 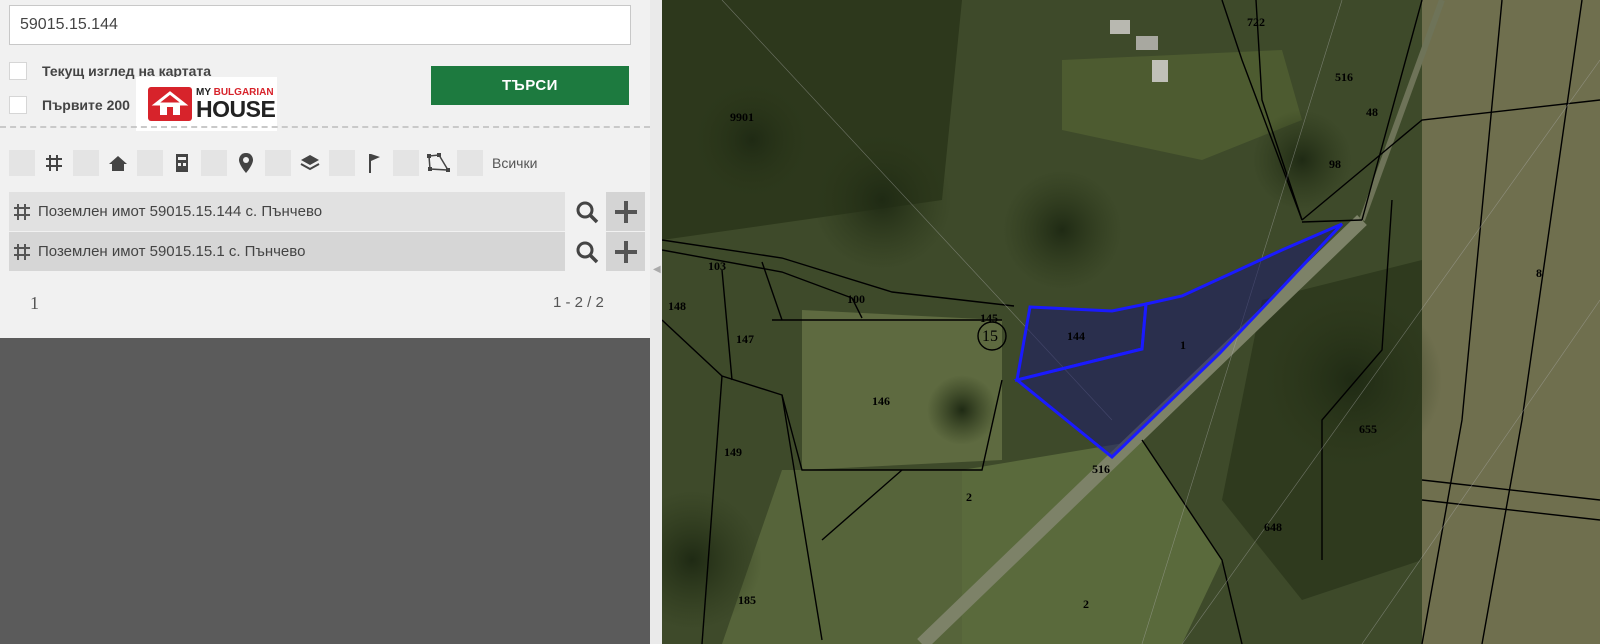 What do you see at coordinates (990, 336) in the screenshot?
I see `parcel-label: 15` at bounding box center [990, 336].